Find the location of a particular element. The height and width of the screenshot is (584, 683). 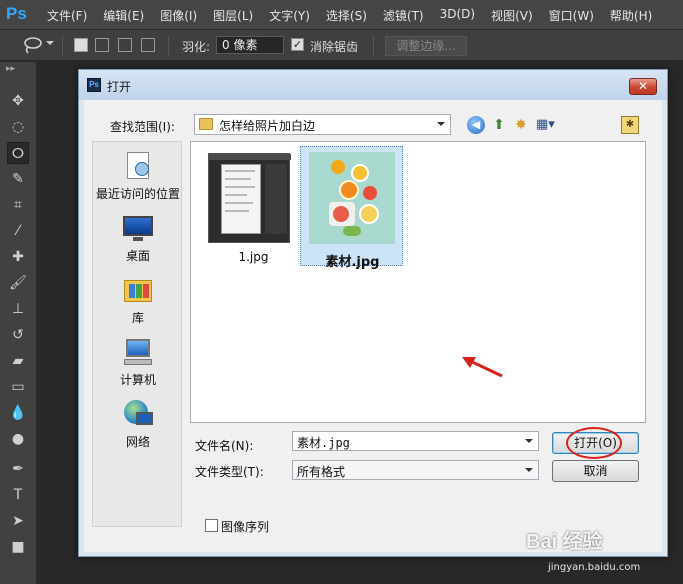

dodge-tool-icon: ● is located at coordinates (18, 439).